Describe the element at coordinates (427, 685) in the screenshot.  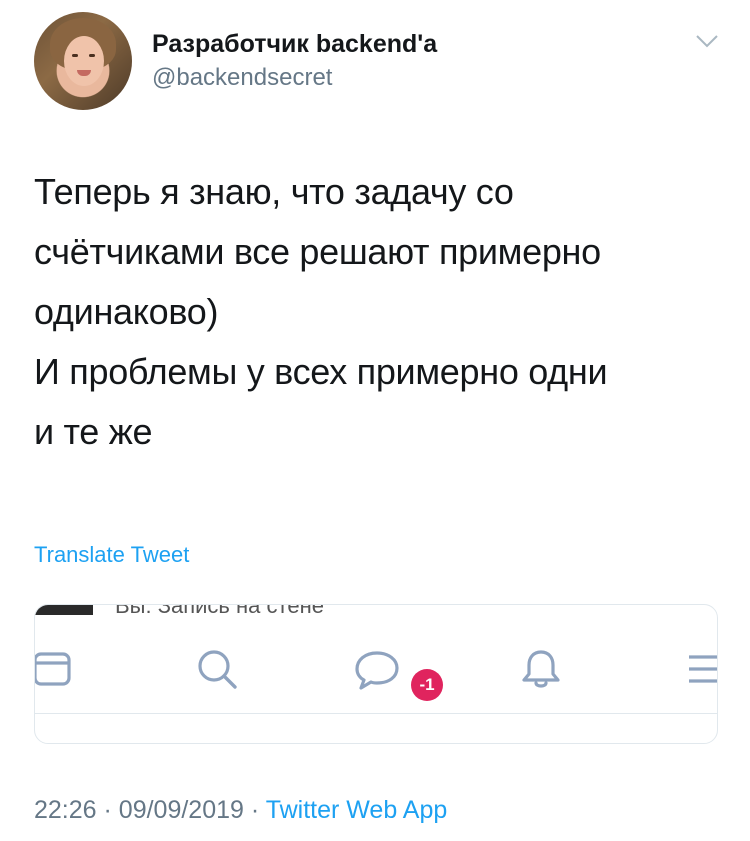
I see `messages-badge: -1` at that location.